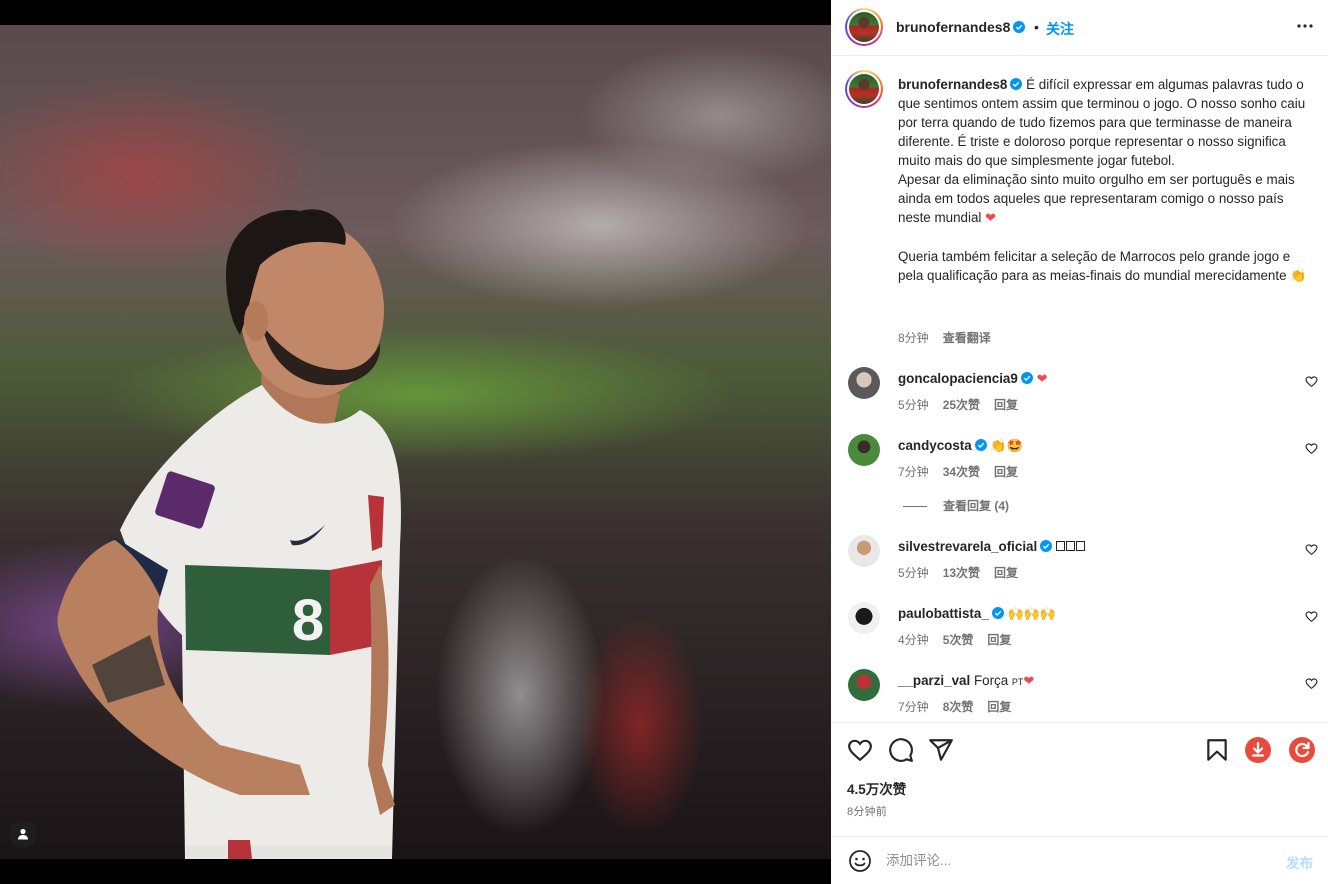  I want to click on post-header: brunofernandes8 • 关注, so click(1079, 28).